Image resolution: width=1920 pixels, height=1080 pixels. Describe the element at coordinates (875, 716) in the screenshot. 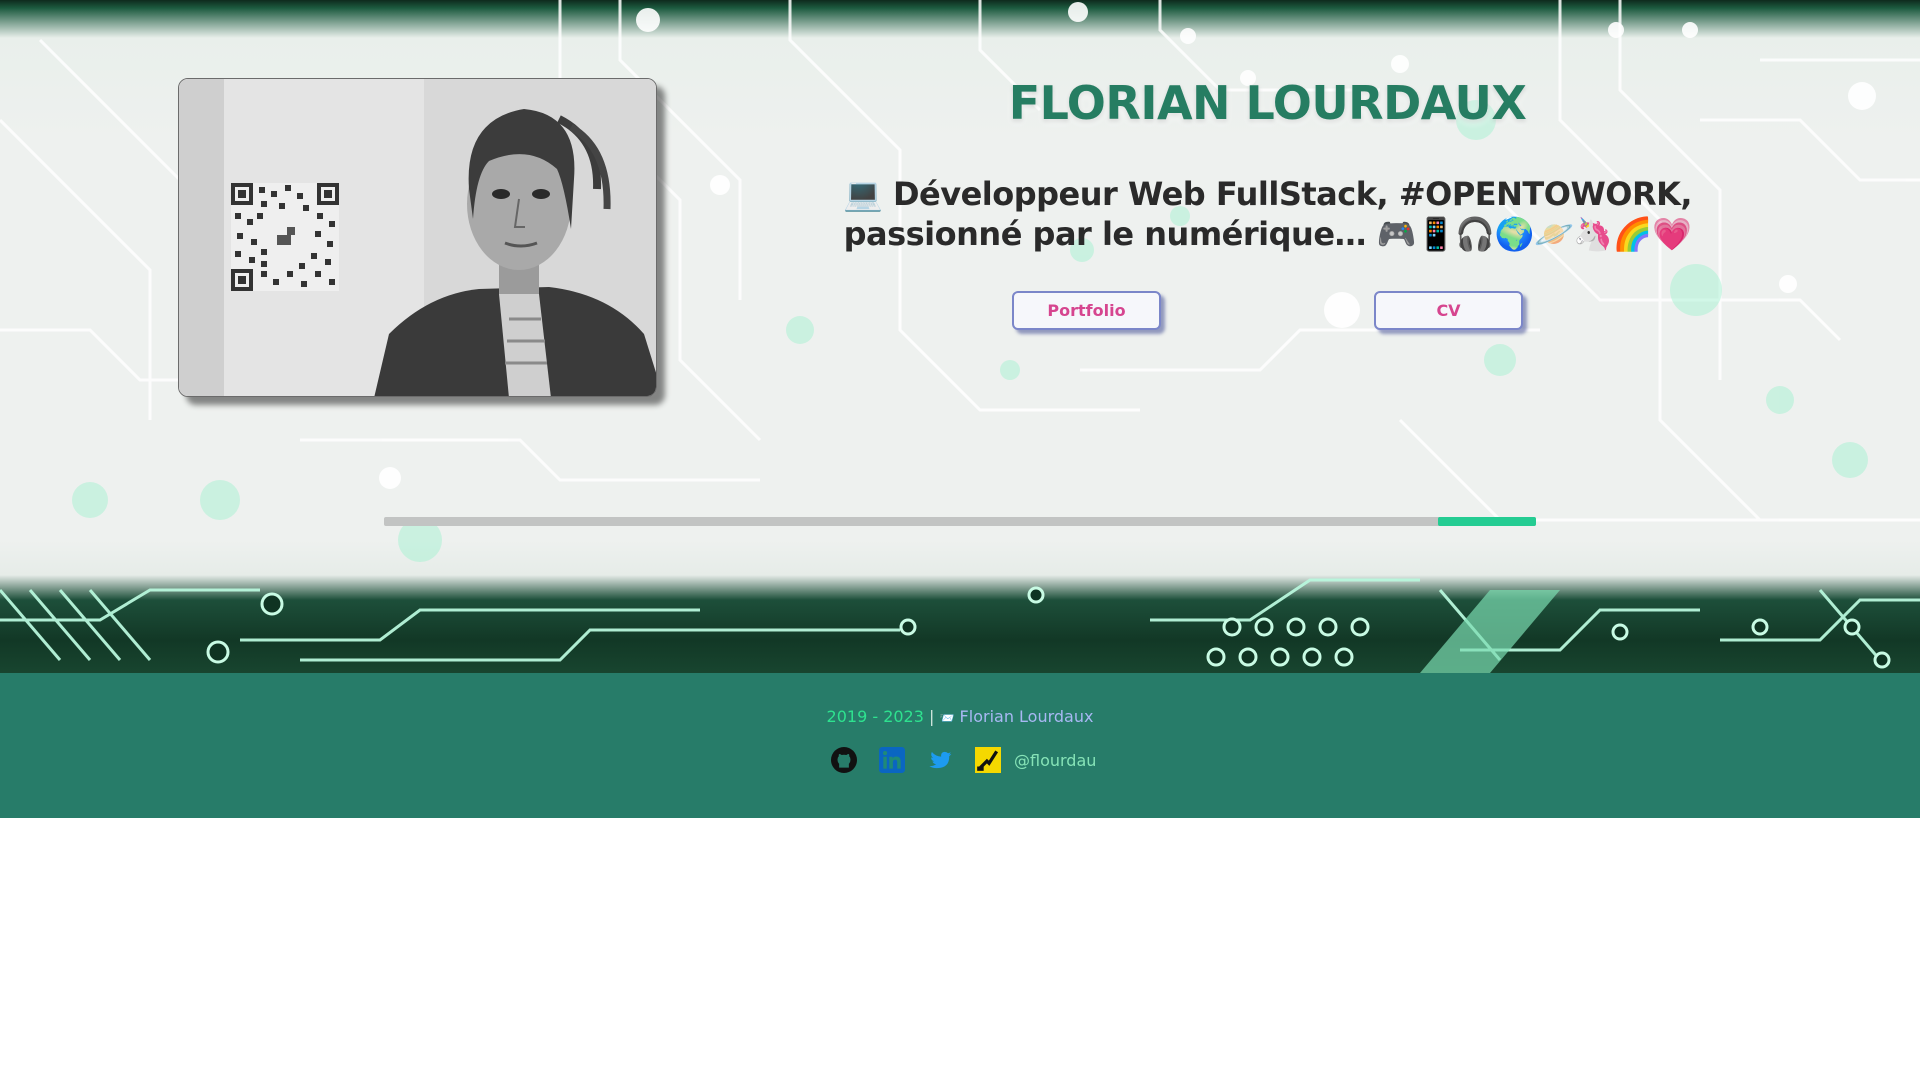

I see `copyright-years: 2019 - 2023` at that location.